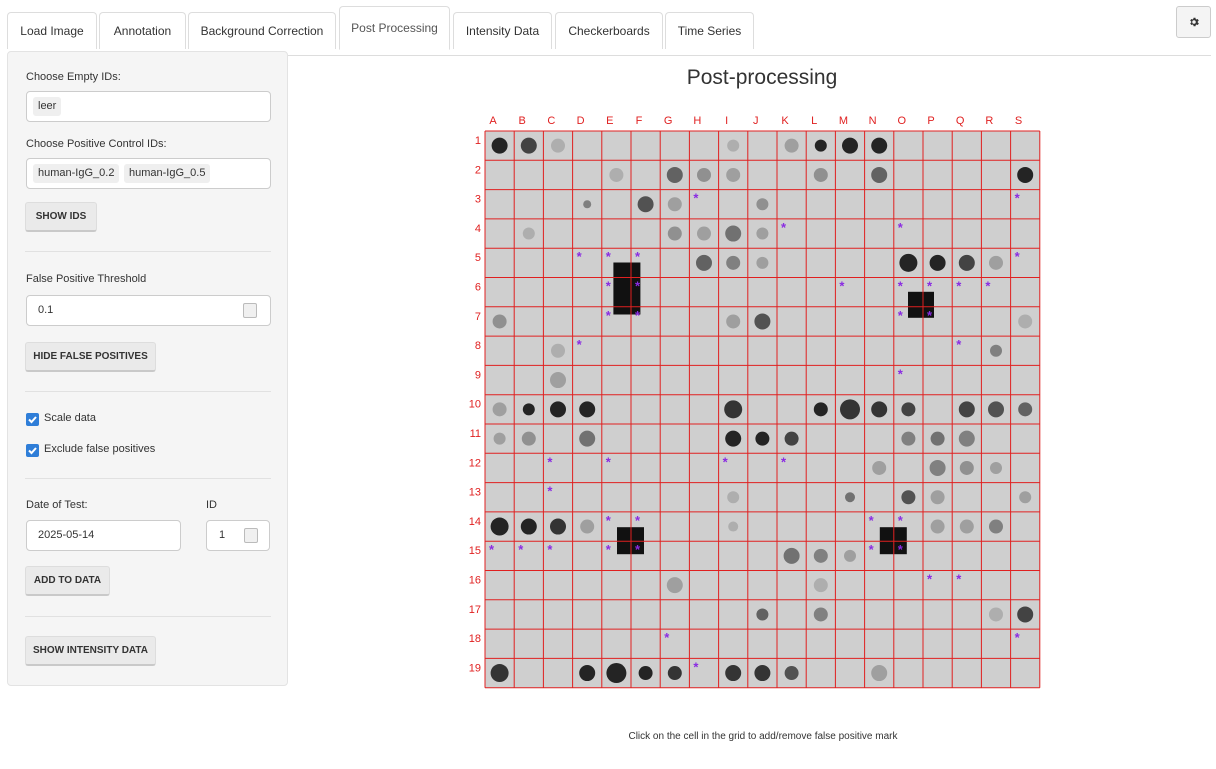 The image size is (1216, 769). I want to click on positive-id-chip: human-IgG_0.5, so click(167, 173).